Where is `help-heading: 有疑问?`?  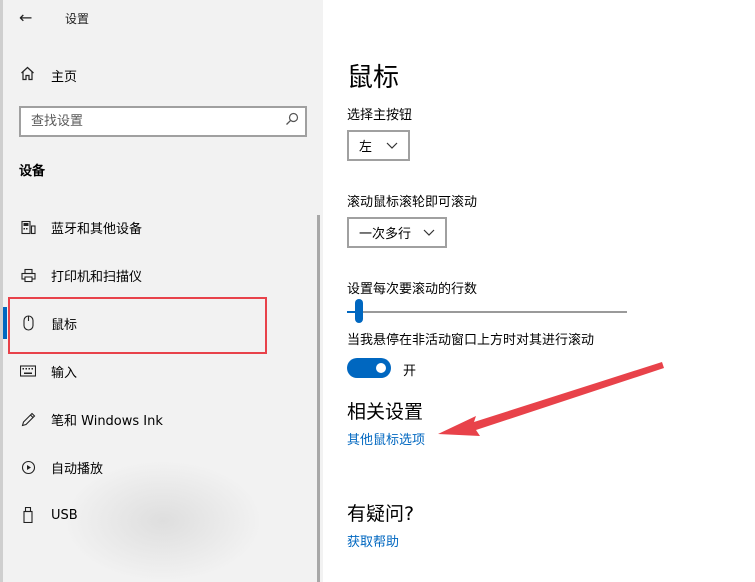 help-heading: 有疑问? is located at coordinates (381, 514).